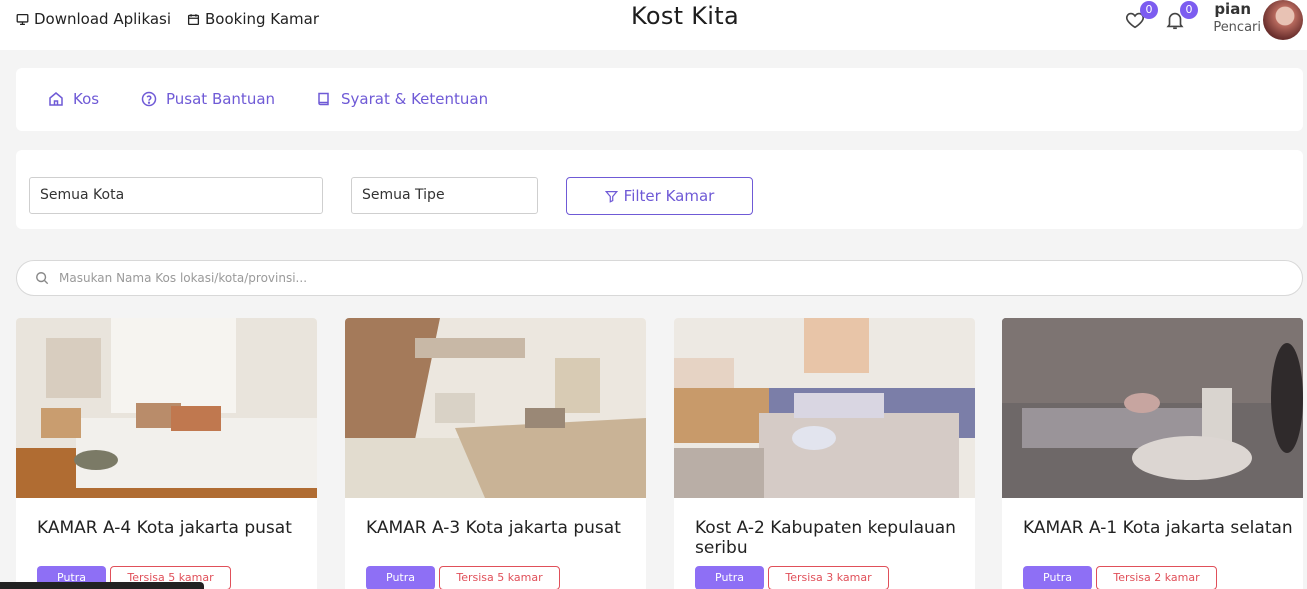 This screenshot has width=1307, height=589. I want to click on listing-title: KAMAR A-4 Kota jakarta pusat, so click(164, 528).